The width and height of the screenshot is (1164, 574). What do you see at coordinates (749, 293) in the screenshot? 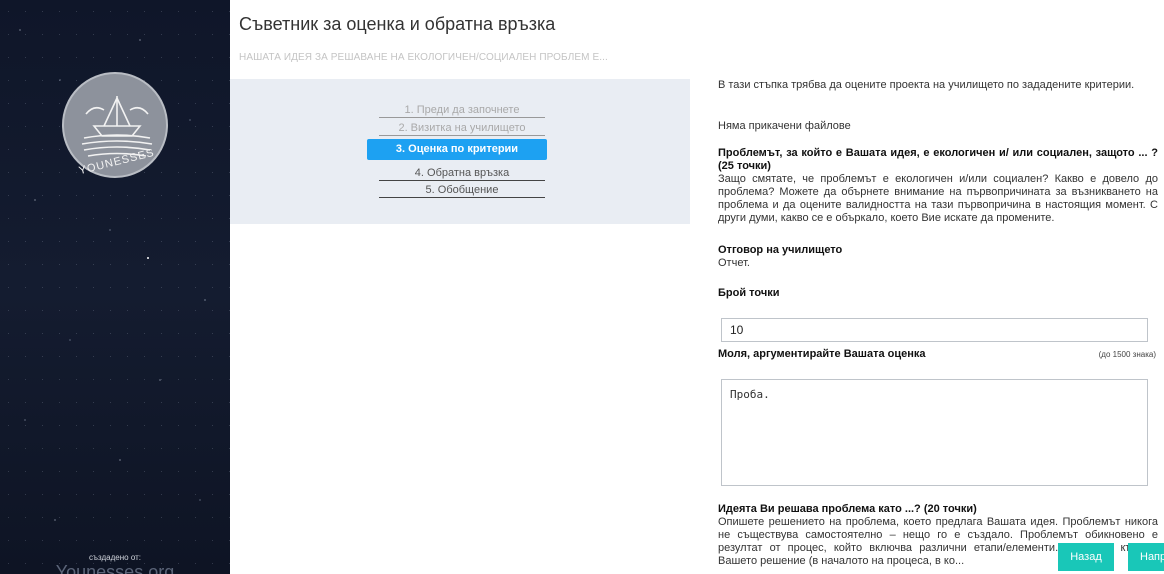
I see `points-label: Брой точки` at bounding box center [749, 293].